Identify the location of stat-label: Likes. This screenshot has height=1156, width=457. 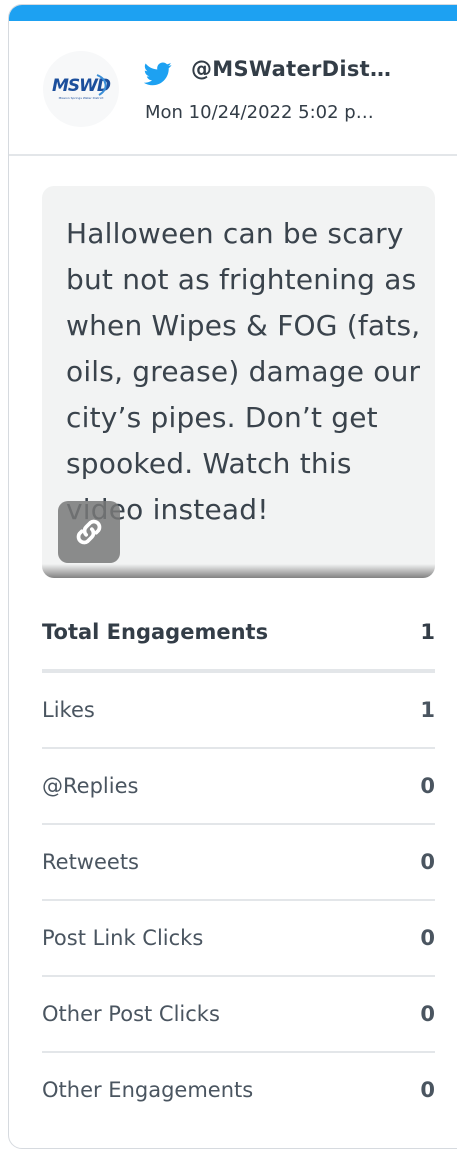
(68, 710).